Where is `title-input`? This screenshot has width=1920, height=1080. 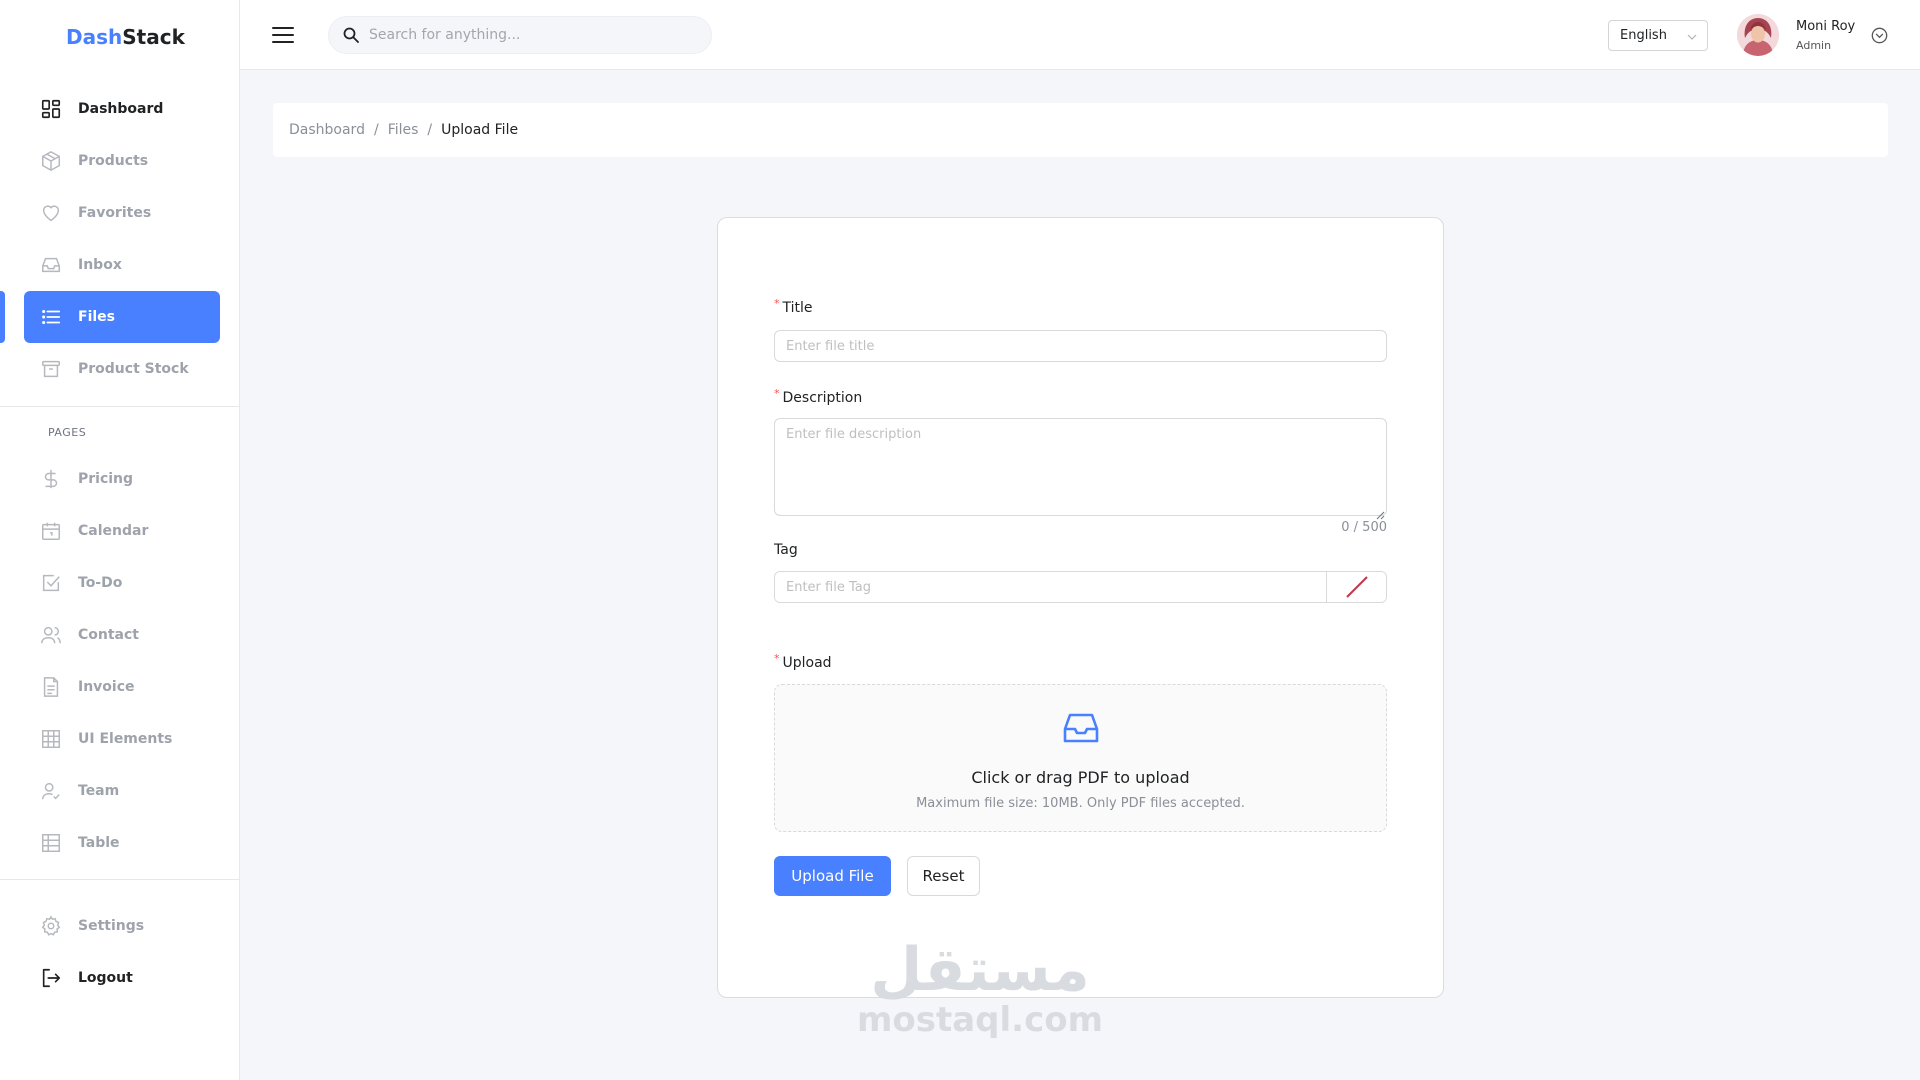 title-input is located at coordinates (1080, 346).